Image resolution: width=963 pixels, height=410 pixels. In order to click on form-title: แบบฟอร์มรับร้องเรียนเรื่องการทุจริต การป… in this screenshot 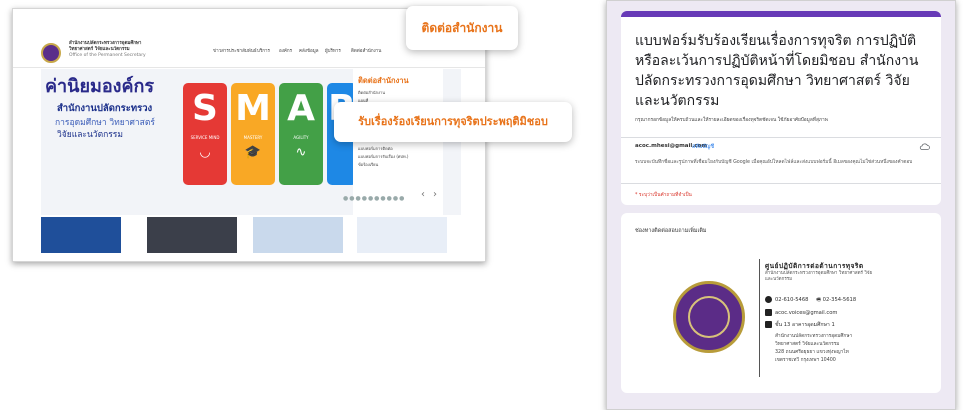, I will do `click(777, 71)`.